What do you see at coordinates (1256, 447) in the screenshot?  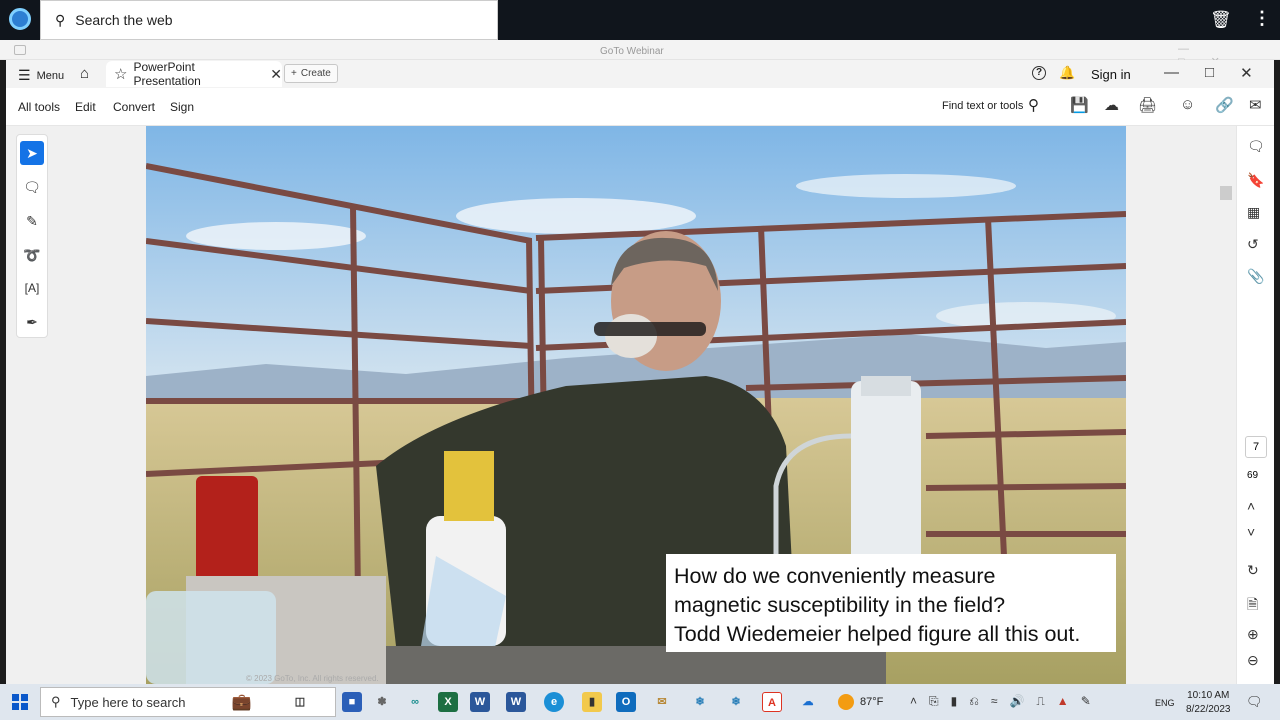 I see `current-page-input: 7` at bounding box center [1256, 447].